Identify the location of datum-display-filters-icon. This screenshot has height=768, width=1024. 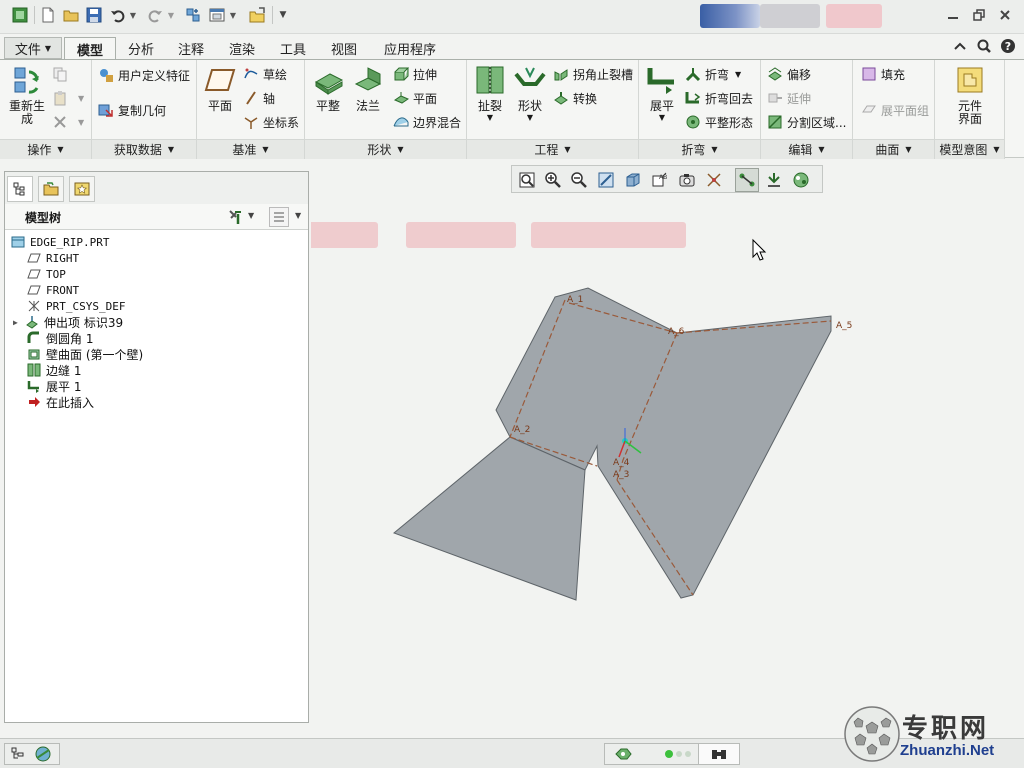
(714, 180).